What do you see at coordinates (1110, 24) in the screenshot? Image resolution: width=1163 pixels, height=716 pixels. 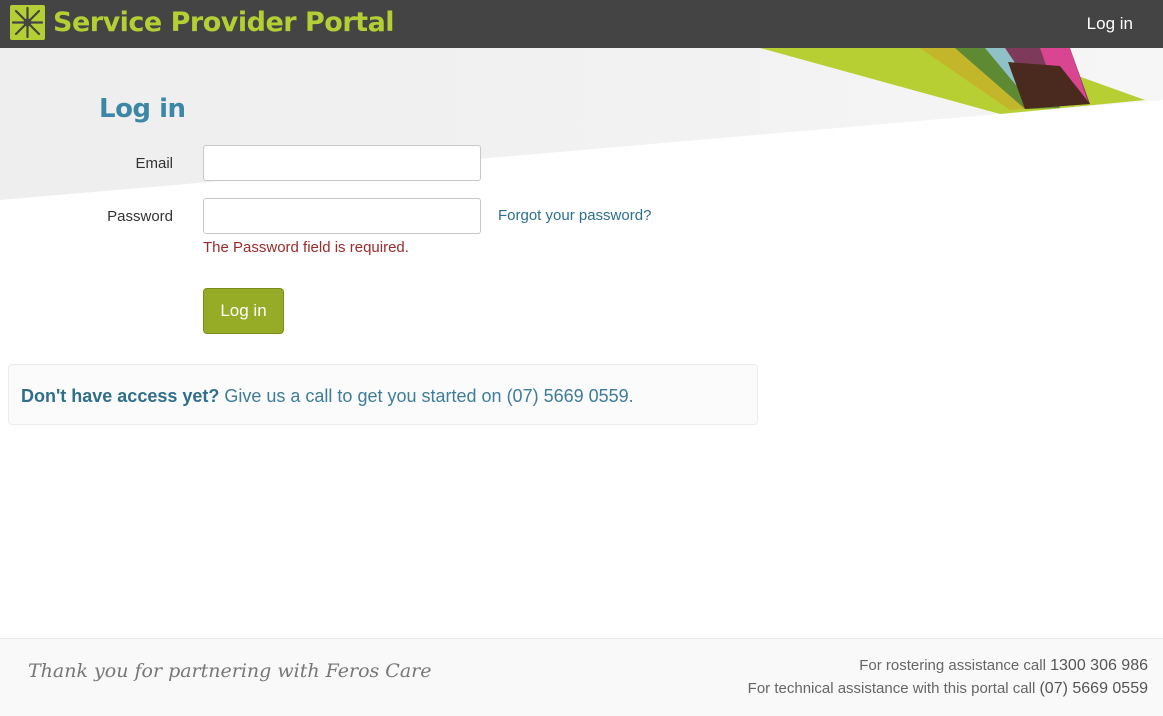 I see `nav-login-link: Log in` at bounding box center [1110, 24].